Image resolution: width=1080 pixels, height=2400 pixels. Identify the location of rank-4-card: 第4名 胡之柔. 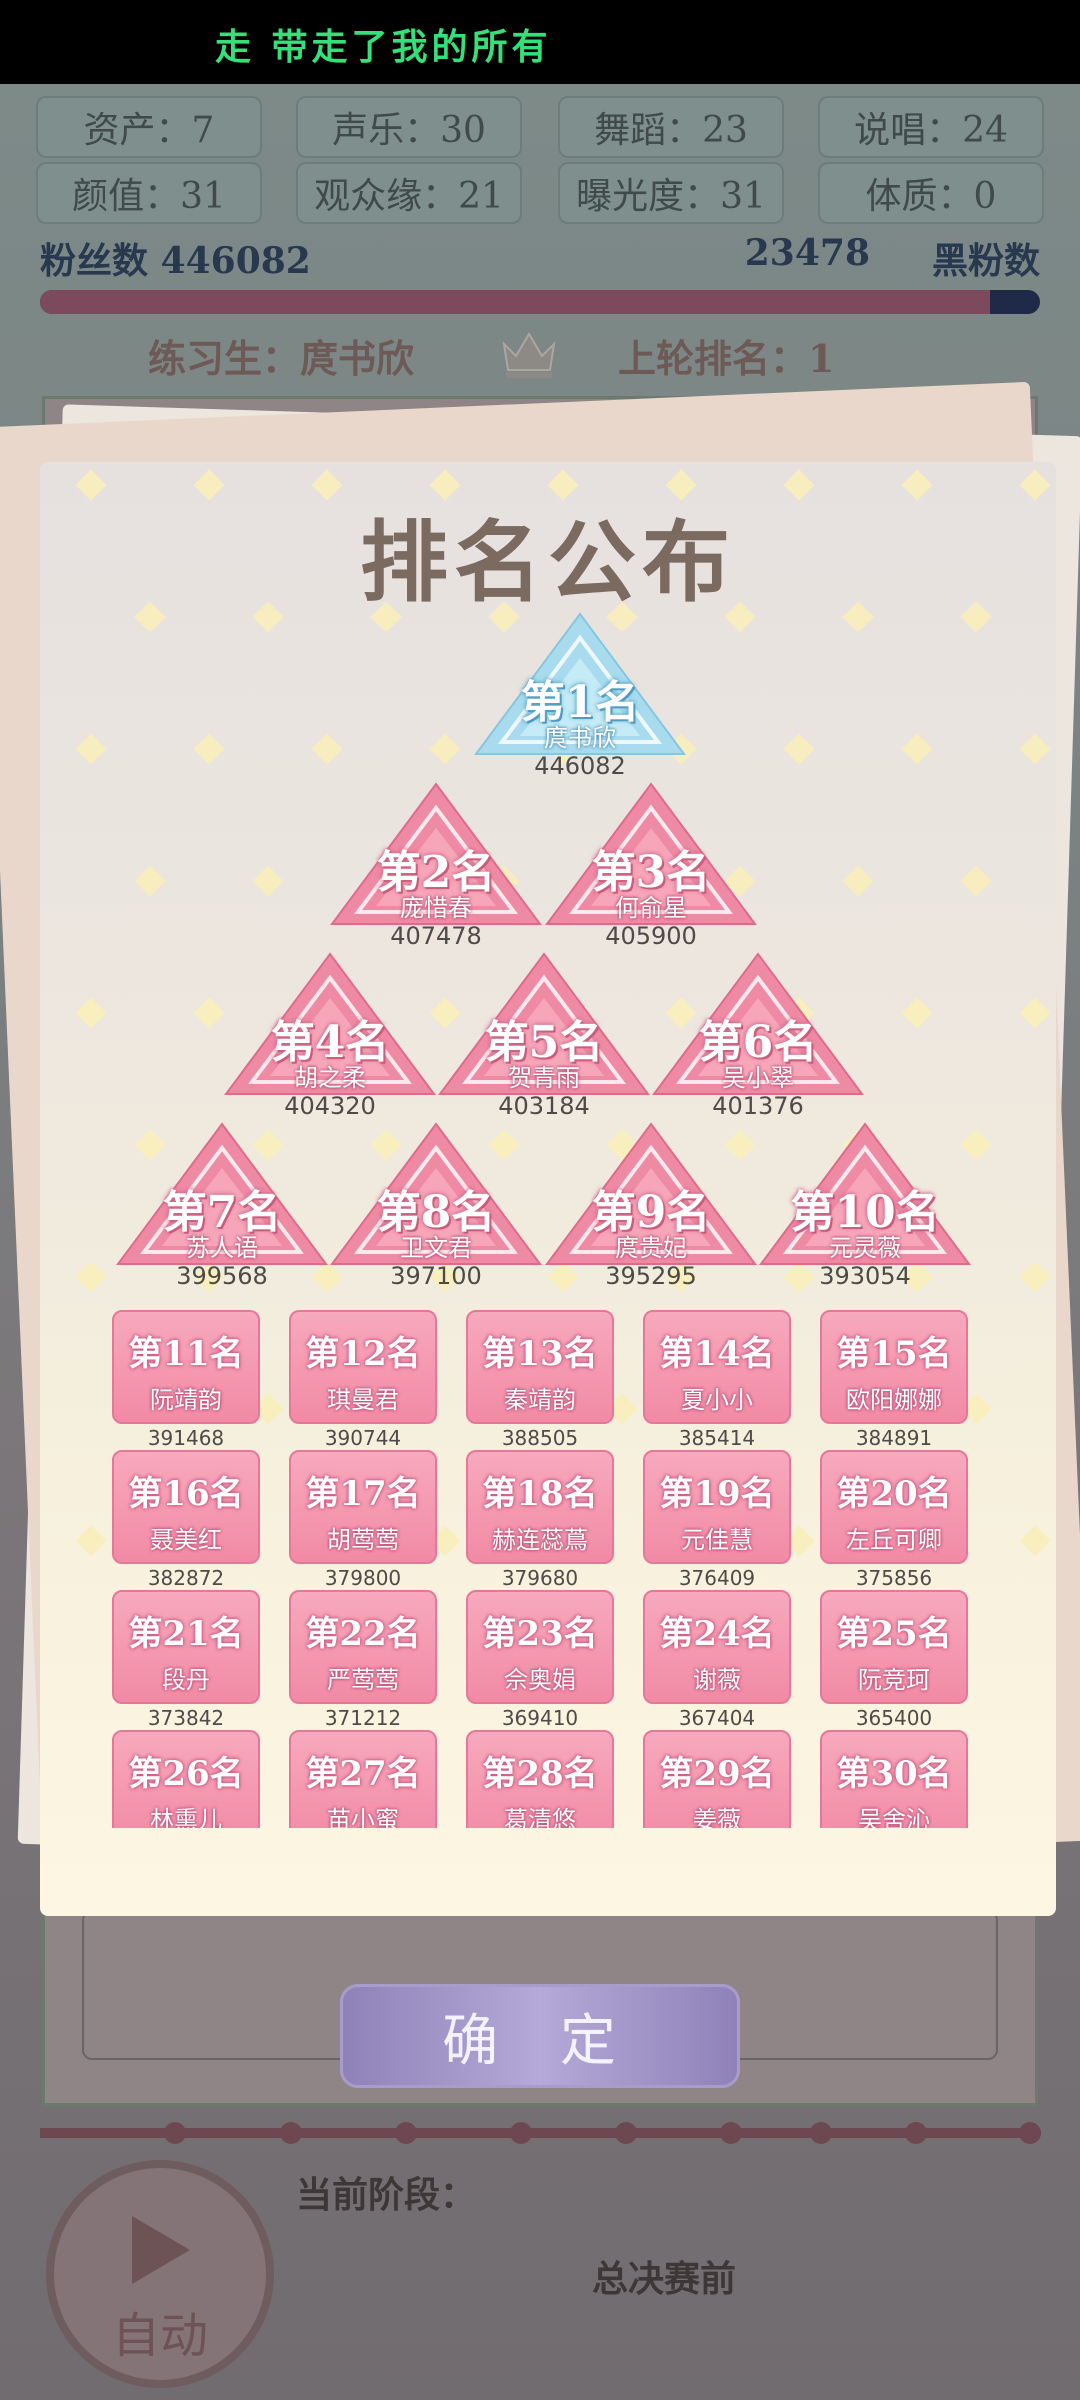
(330, 1024).